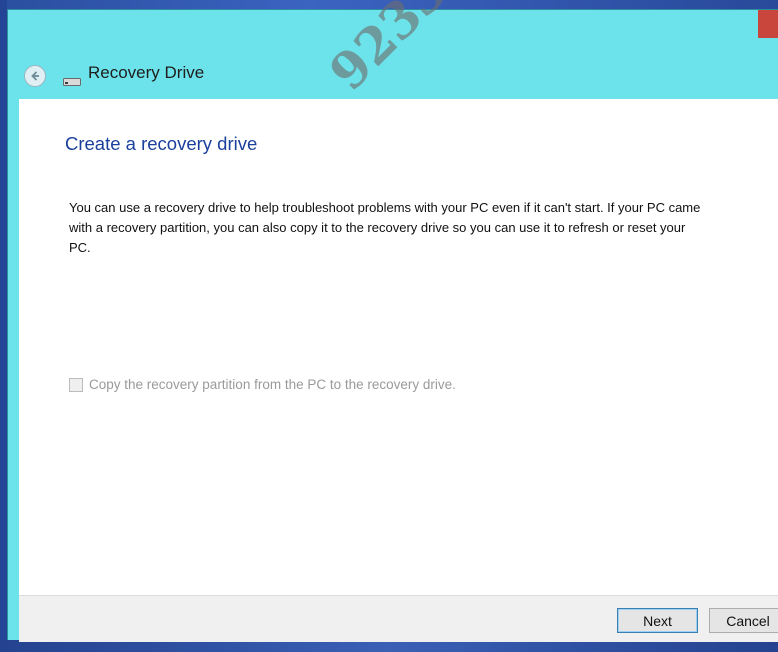  I want to click on window-title: Recovery Drive, so click(146, 72).